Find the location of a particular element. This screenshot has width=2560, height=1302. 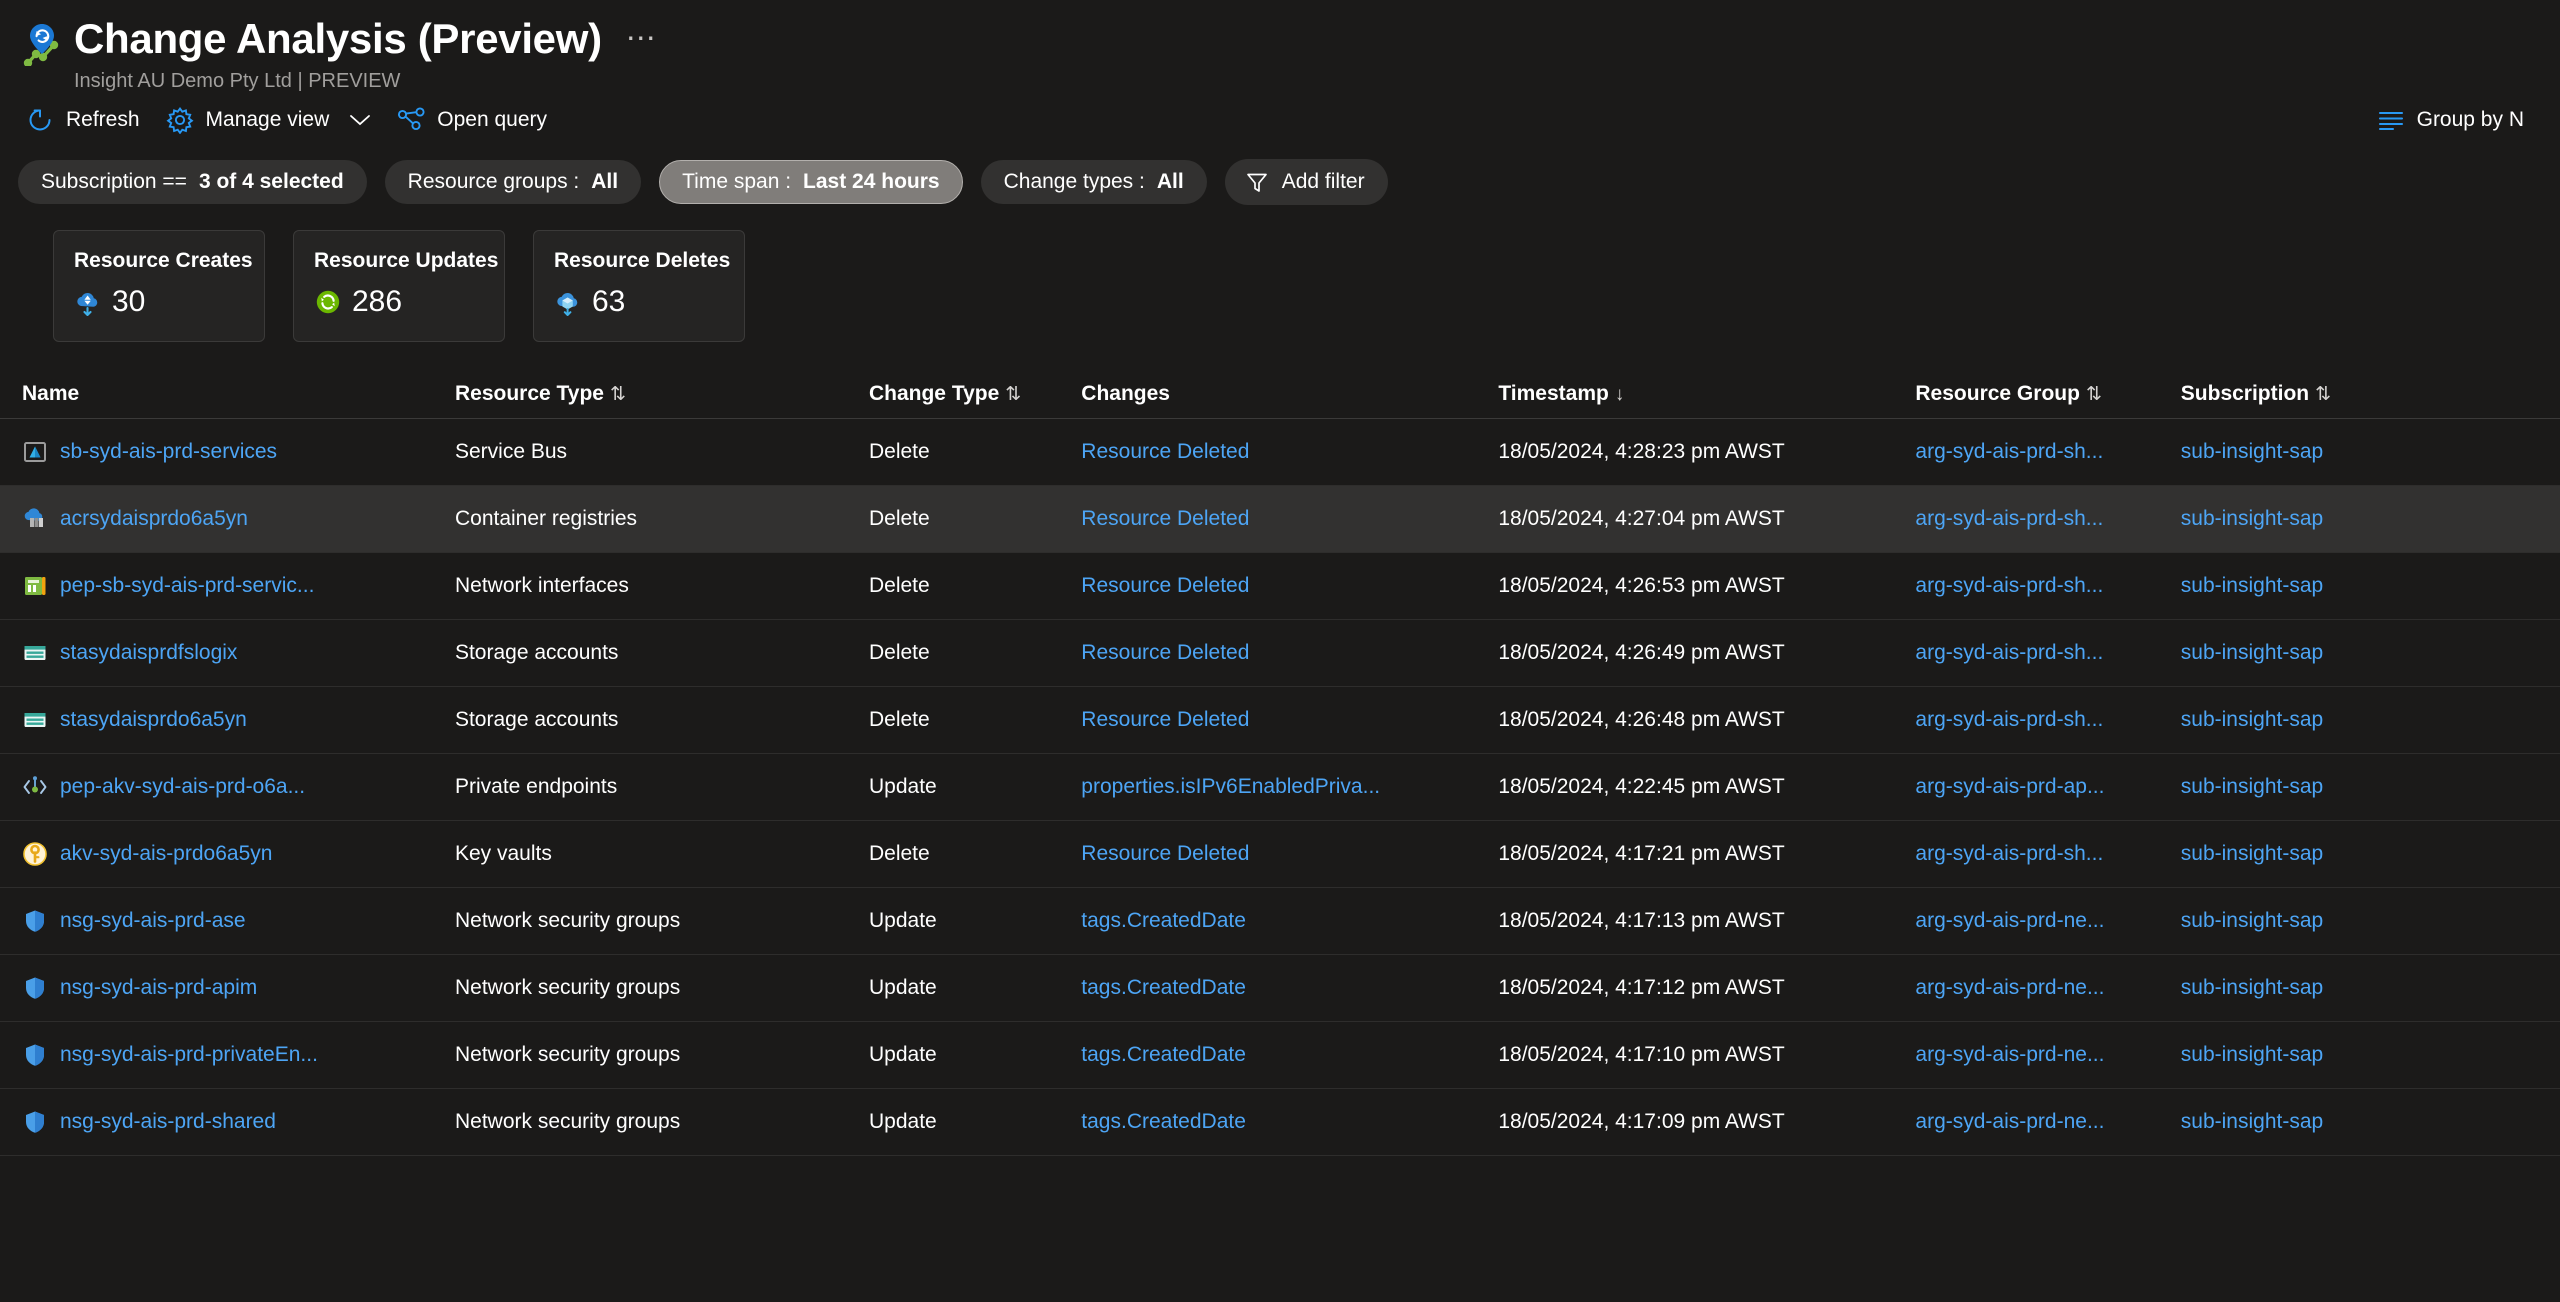

open-query-button: Open query is located at coordinates (477, 120).